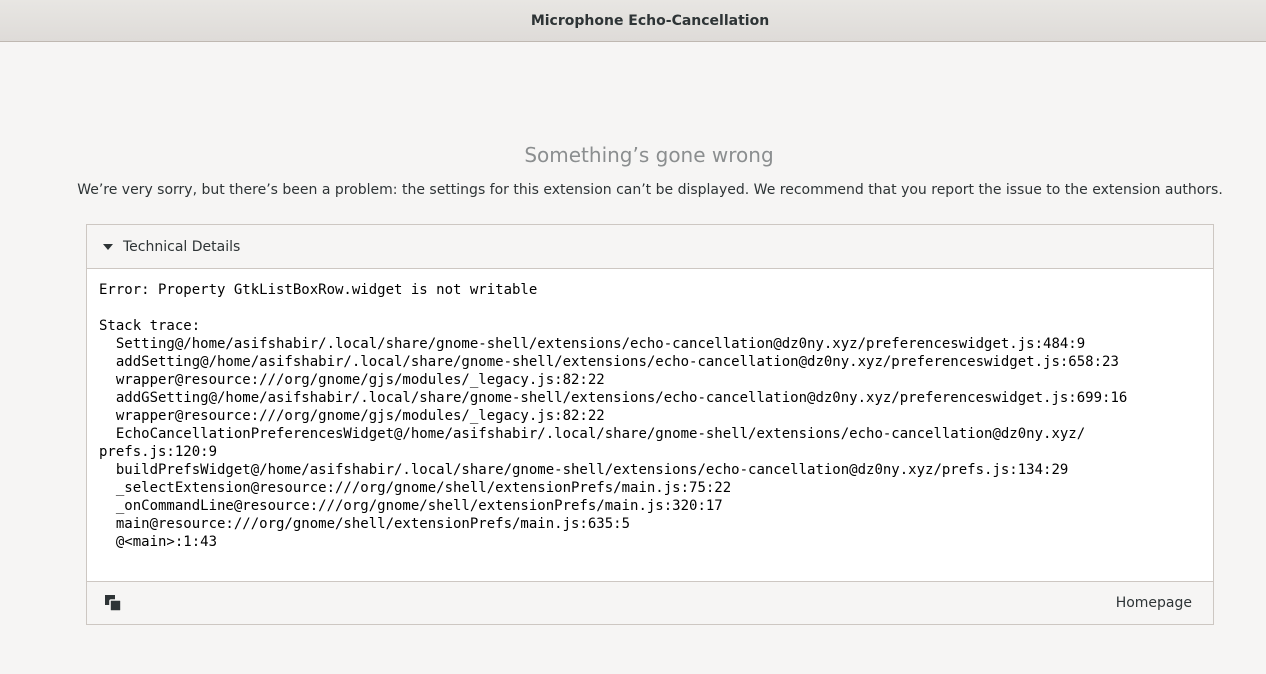  I want to click on titlebar: Microphone Echo-Cancellation, so click(633, 21).